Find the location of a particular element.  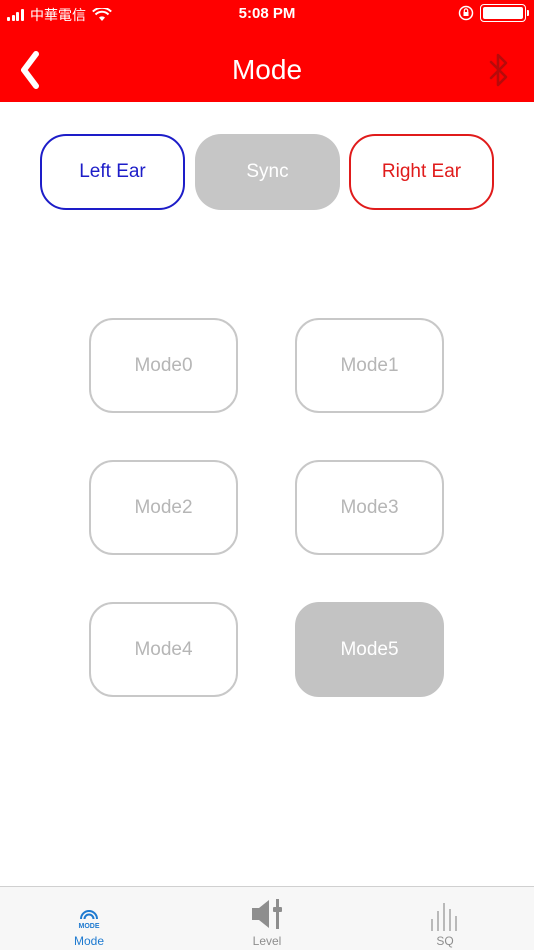

sync-button: Sync is located at coordinates (267, 172).